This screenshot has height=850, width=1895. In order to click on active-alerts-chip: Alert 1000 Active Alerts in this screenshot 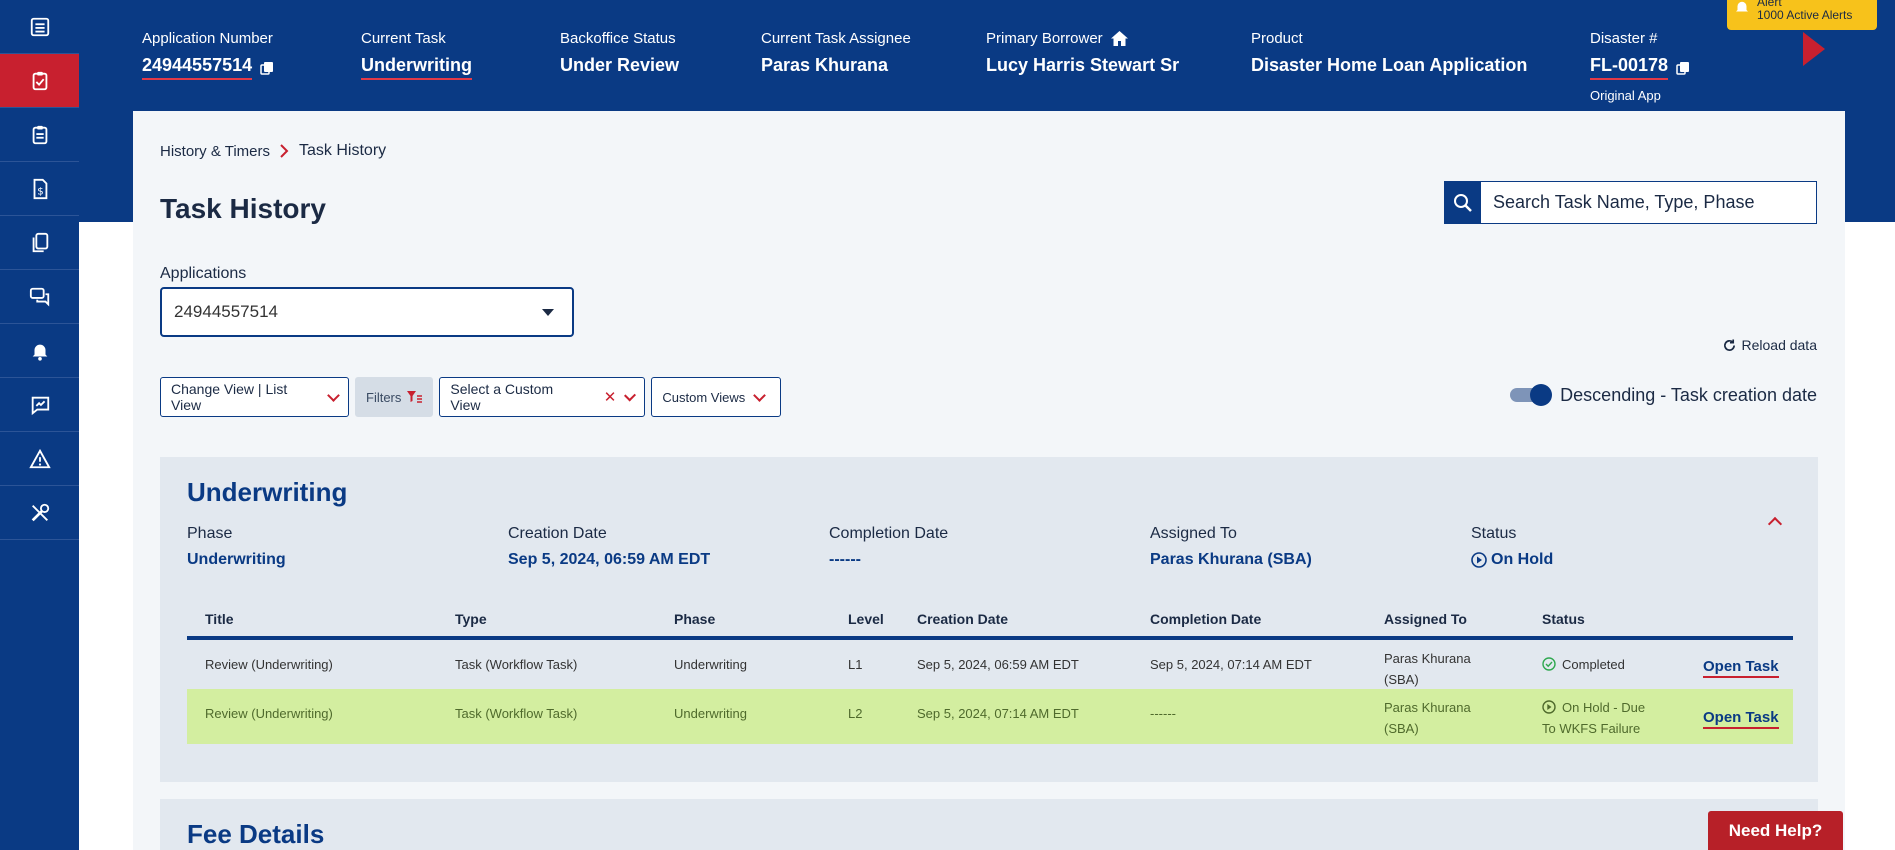, I will do `click(1802, 15)`.